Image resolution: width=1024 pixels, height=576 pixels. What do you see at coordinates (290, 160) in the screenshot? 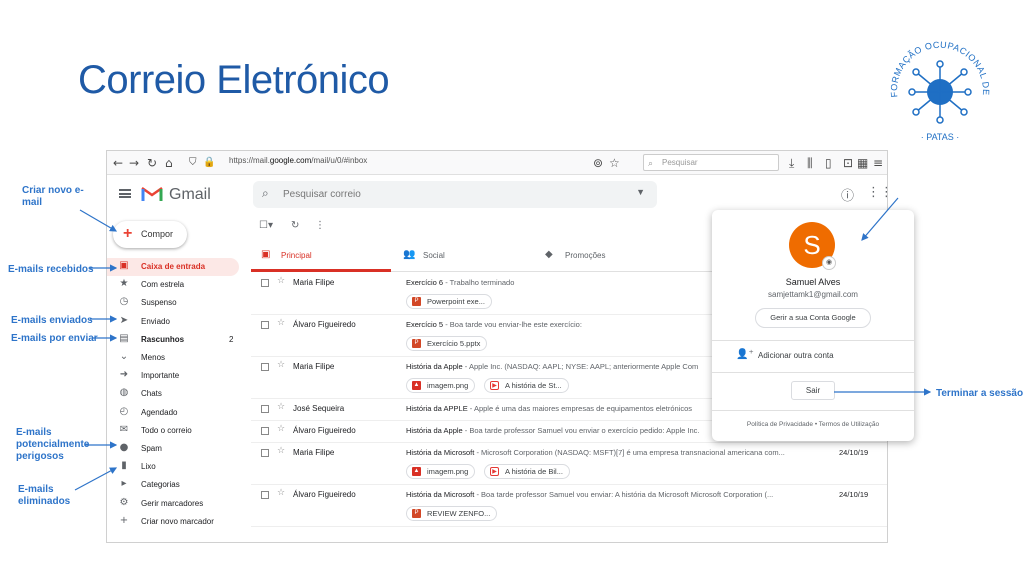
I see `url-domain: google.com` at bounding box center [290, 160].